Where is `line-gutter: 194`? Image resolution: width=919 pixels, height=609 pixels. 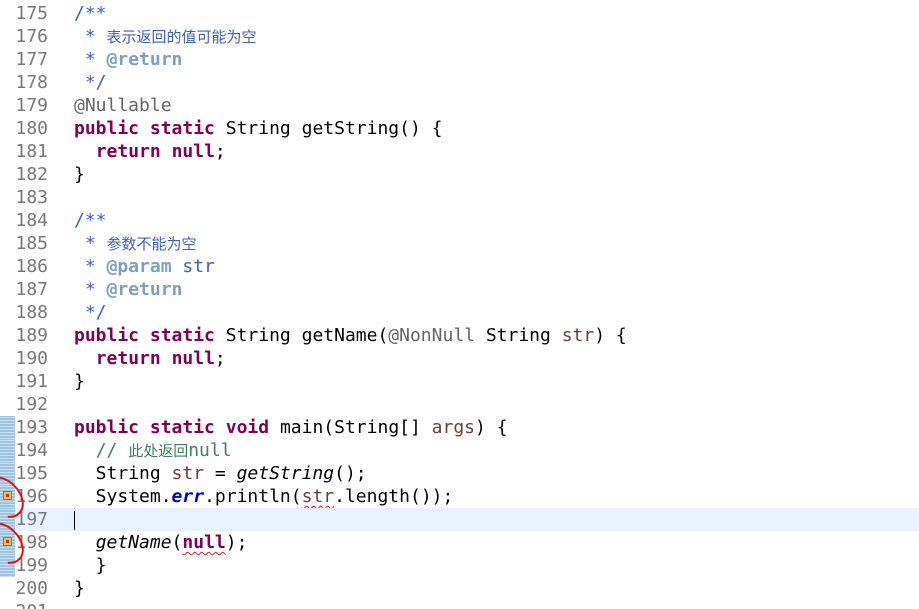 line-gutter: 194 is located at coordinates (25, 450).